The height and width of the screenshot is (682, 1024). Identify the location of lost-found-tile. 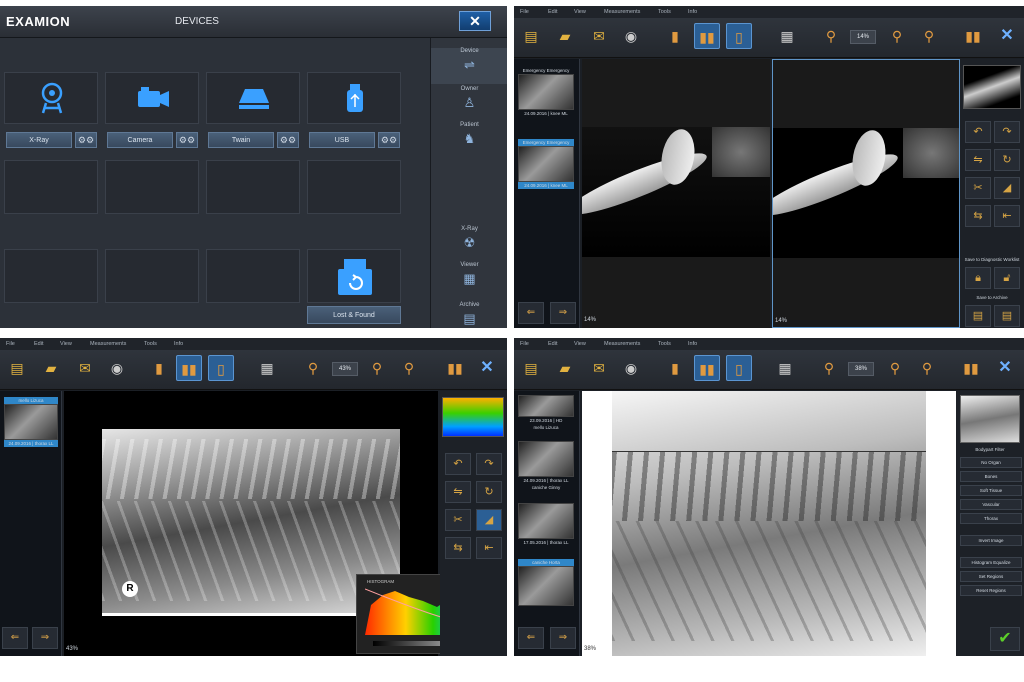
(354, 276).